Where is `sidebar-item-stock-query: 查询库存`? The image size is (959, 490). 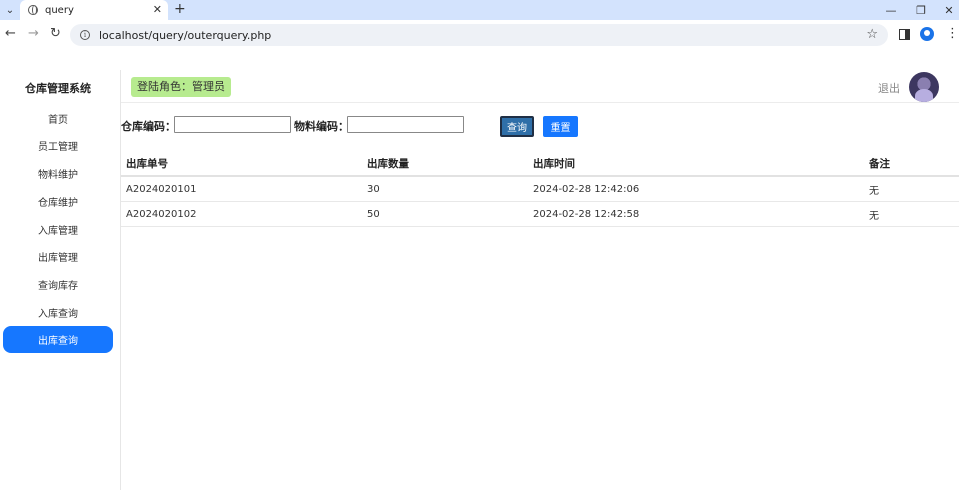 sidebar-item-stock-query: 查询库存 is located at coordinates (58, 284).